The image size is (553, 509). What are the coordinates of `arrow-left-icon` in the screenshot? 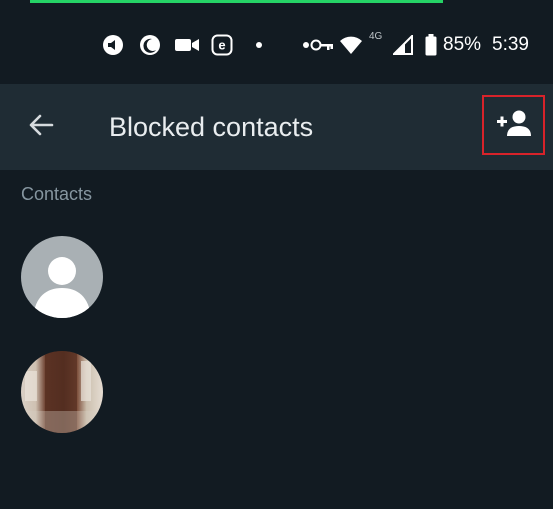 It's located at (41, 127).